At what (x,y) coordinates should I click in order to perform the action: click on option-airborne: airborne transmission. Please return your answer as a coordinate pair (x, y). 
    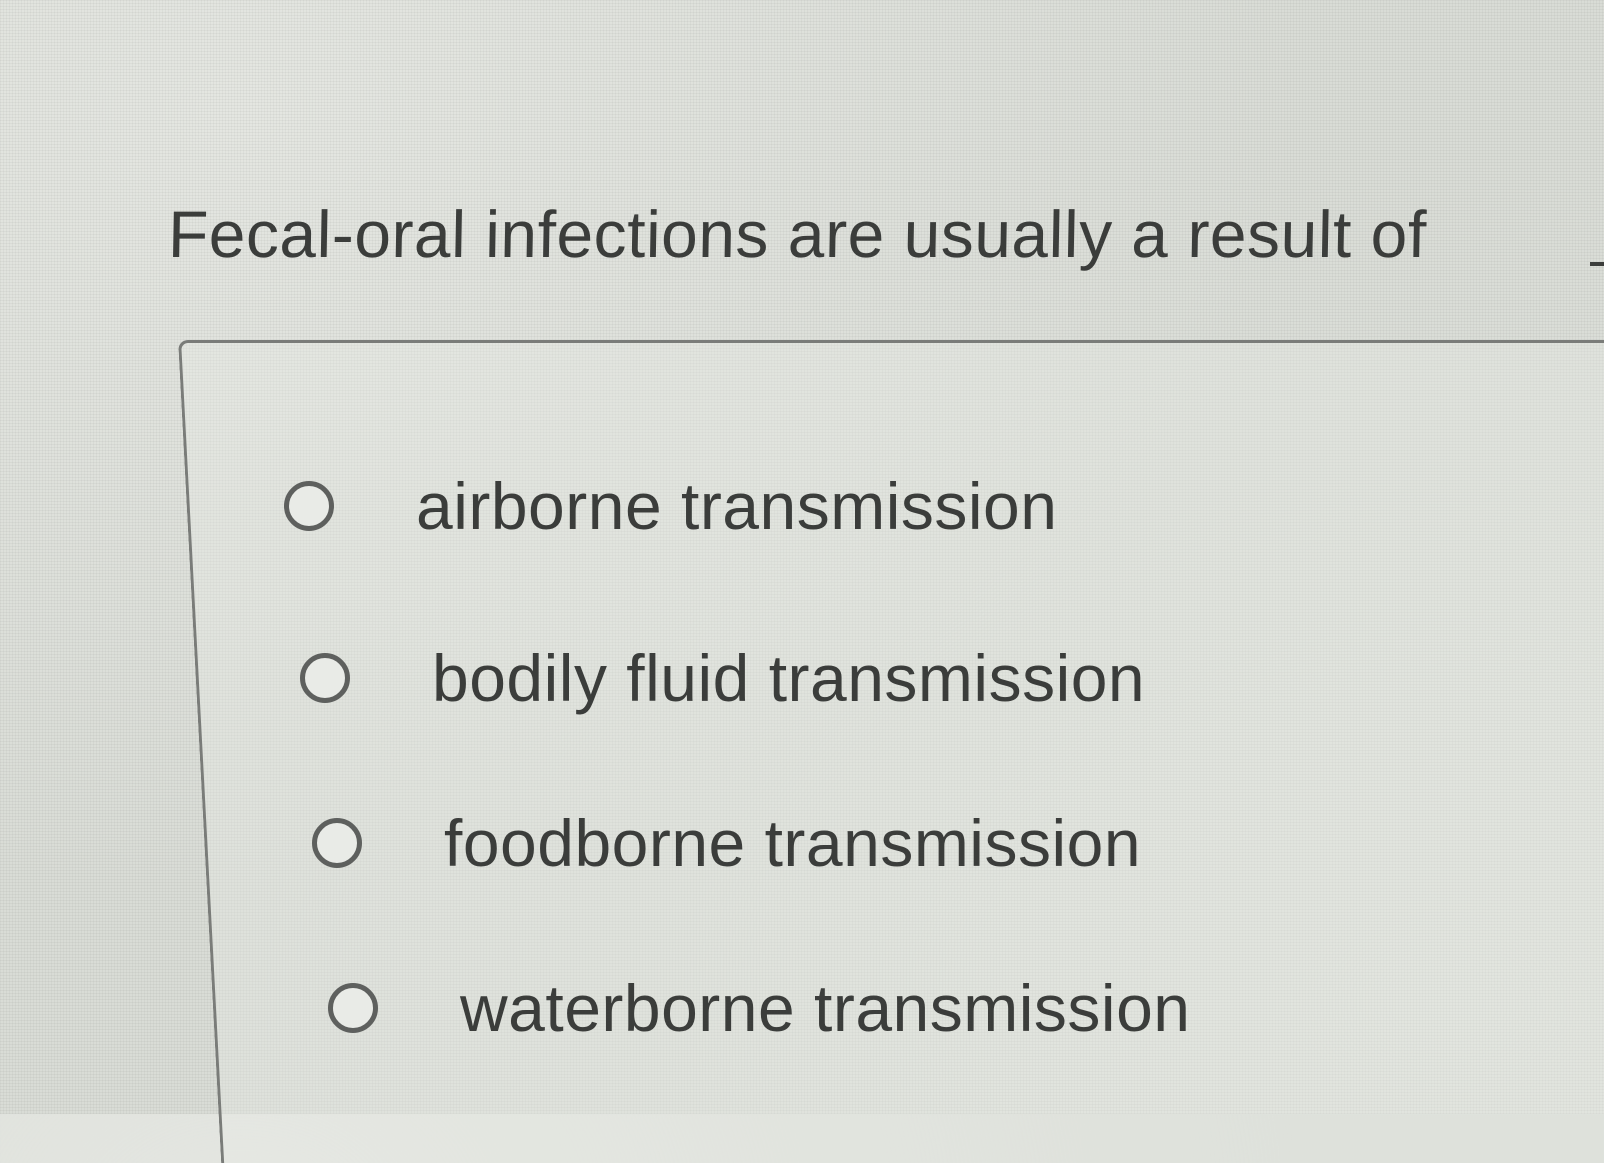
    Looking at the image, I should click on (670, 506).